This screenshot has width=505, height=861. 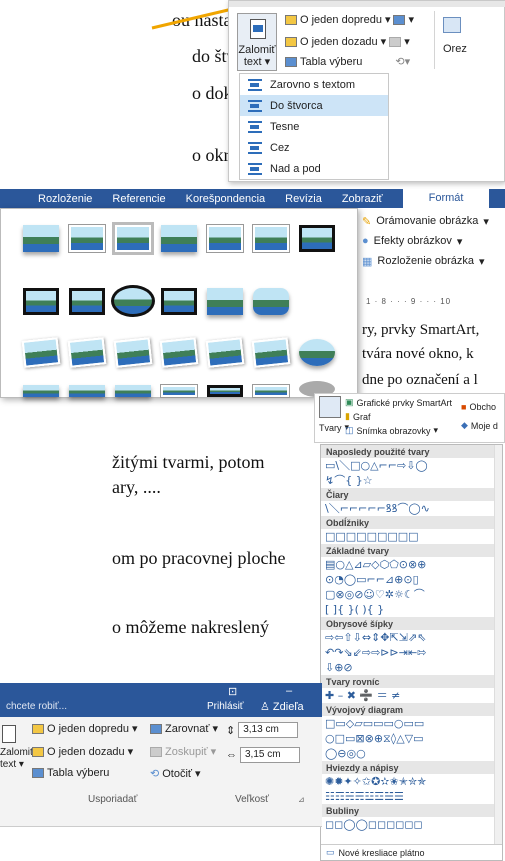 I want to click on shapes-row: ✺✹✦✧✩✪✫✬✭✮✯, so click(x=411, y=781).